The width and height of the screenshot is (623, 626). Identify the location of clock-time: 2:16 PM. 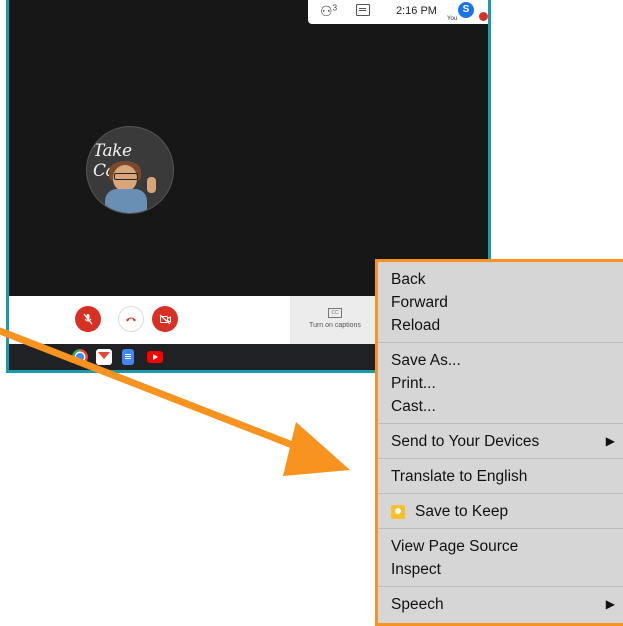
(416, 11).